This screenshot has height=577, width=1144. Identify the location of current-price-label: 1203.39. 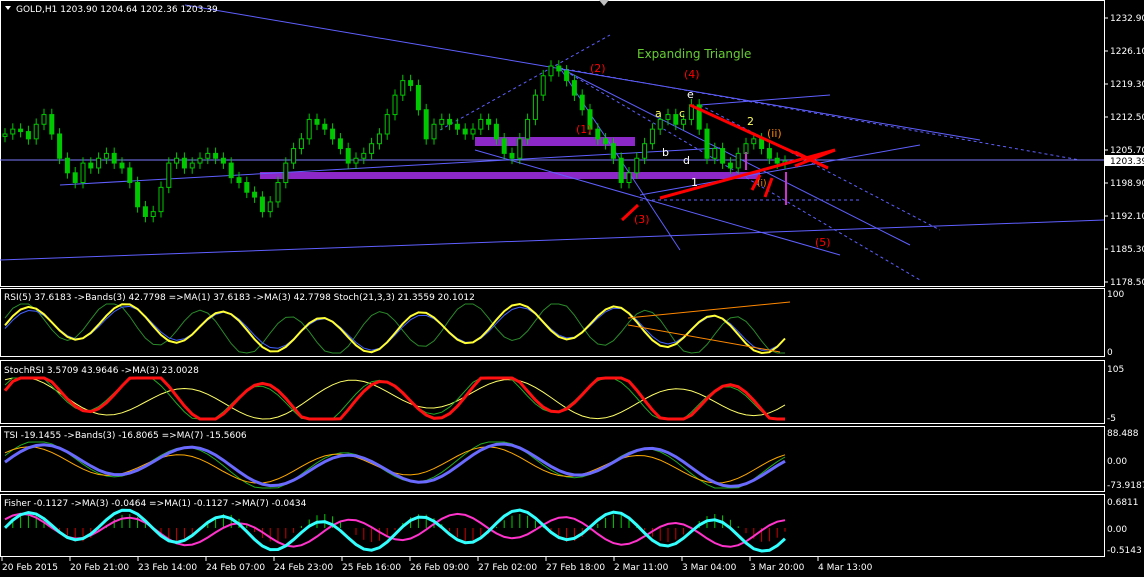
(1127, 162).